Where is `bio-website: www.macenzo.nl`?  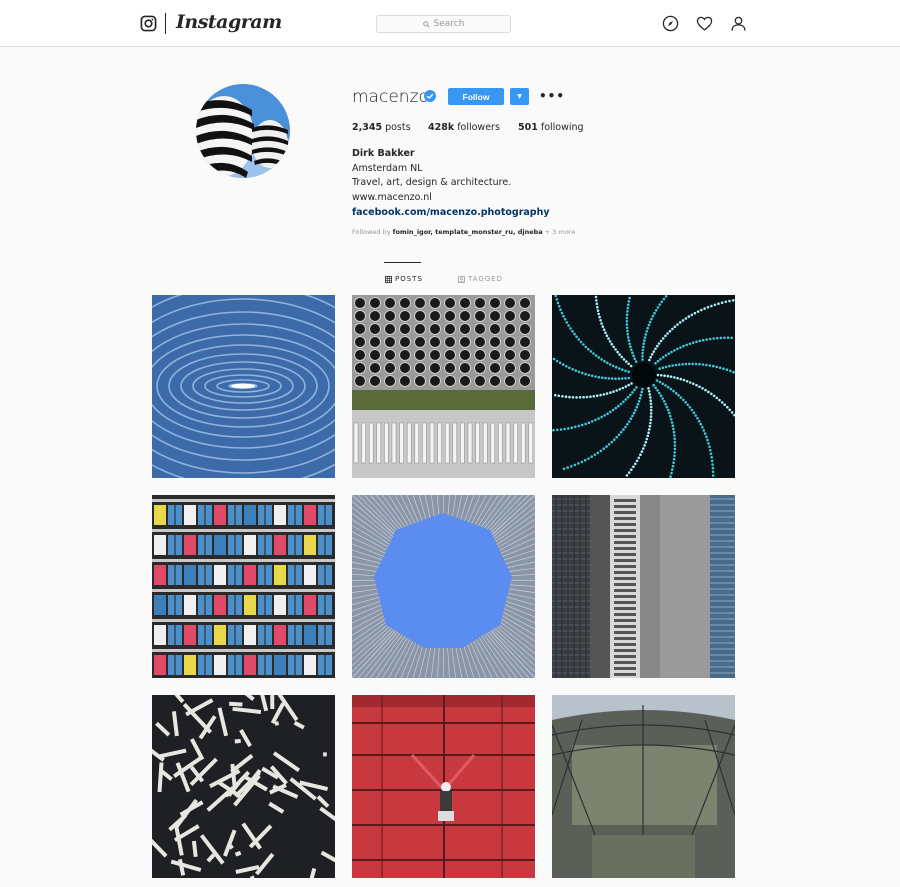
bio-website: www.macenzo.nl is located at coordinates (392, 198).